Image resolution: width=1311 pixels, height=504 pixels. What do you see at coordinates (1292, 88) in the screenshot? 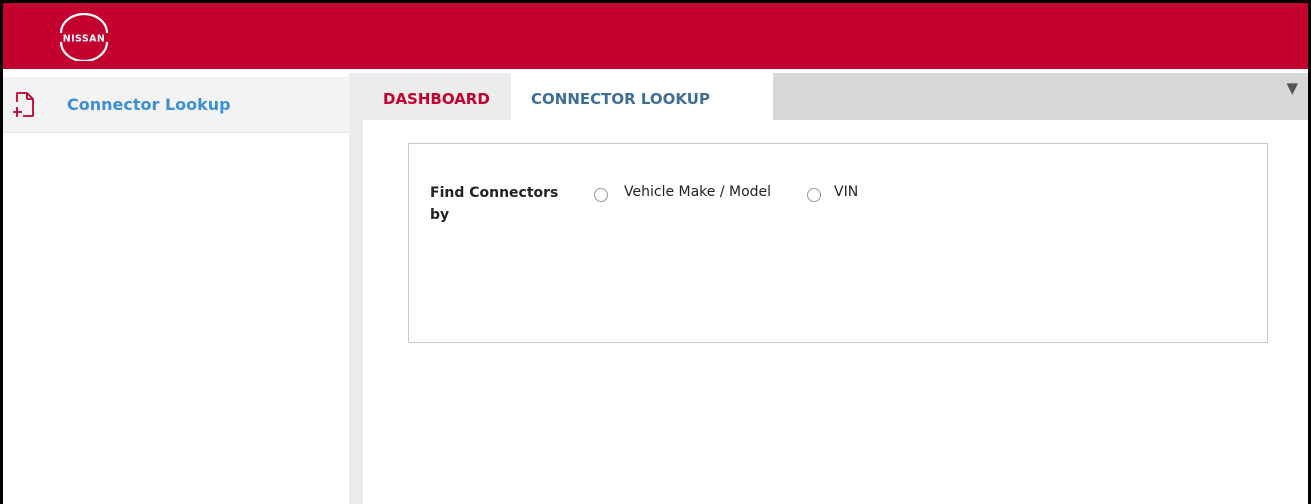
I see `triangle-down-icon: ▼` at bounding box center [1292, 88].